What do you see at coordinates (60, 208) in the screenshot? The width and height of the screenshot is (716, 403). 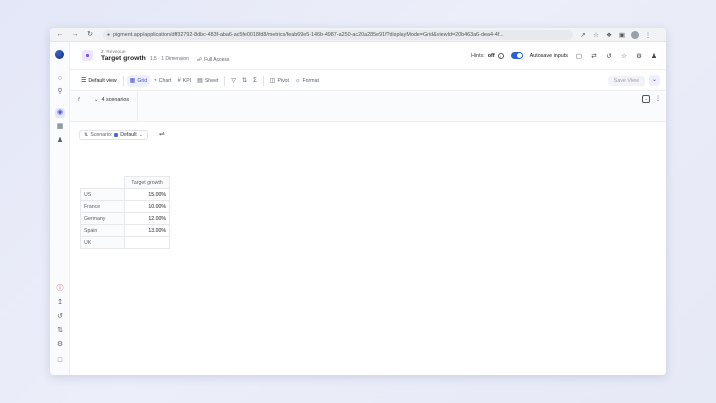 I see `left-rail: ○ ⚲ ◉ ▦ ♟ ⓘ ↥ ↺ ⇅ ⚙ □` at bounding box center [60, 208].